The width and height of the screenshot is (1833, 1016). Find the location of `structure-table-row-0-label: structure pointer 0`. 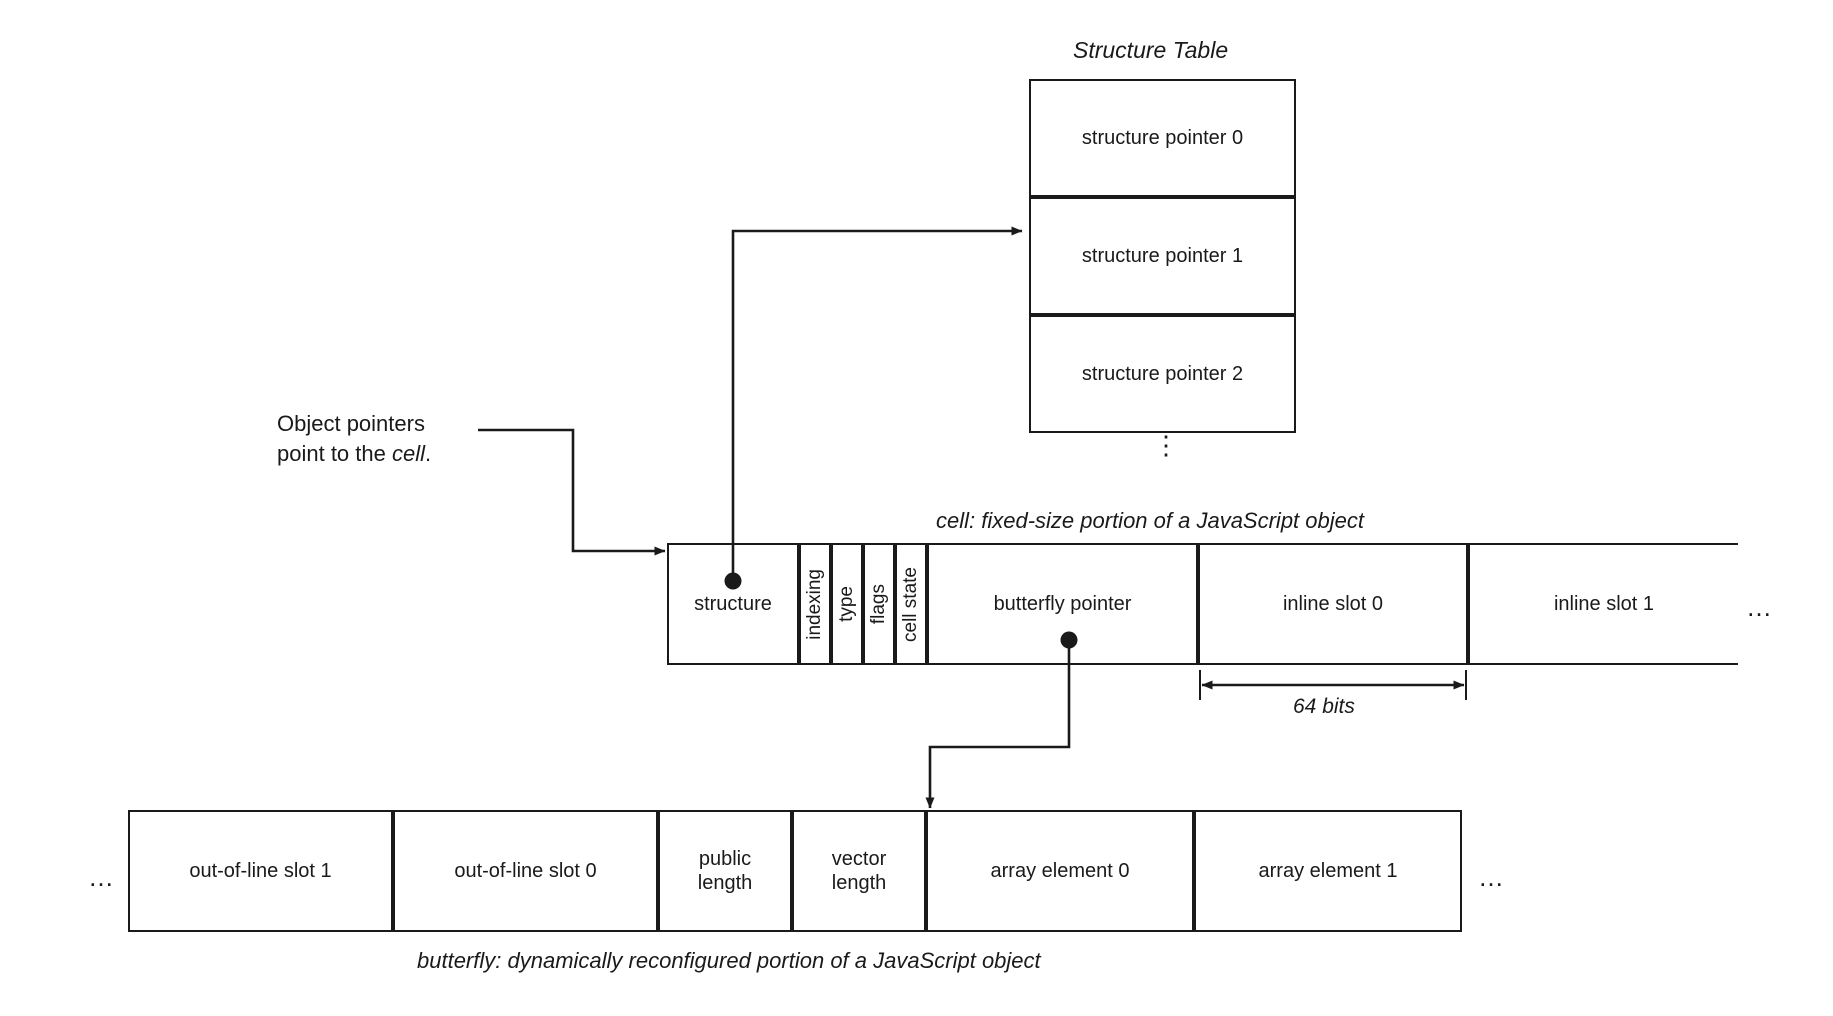

structure-table-row-0-label: structure pointer 0 is located at coordinates (1162, 138).